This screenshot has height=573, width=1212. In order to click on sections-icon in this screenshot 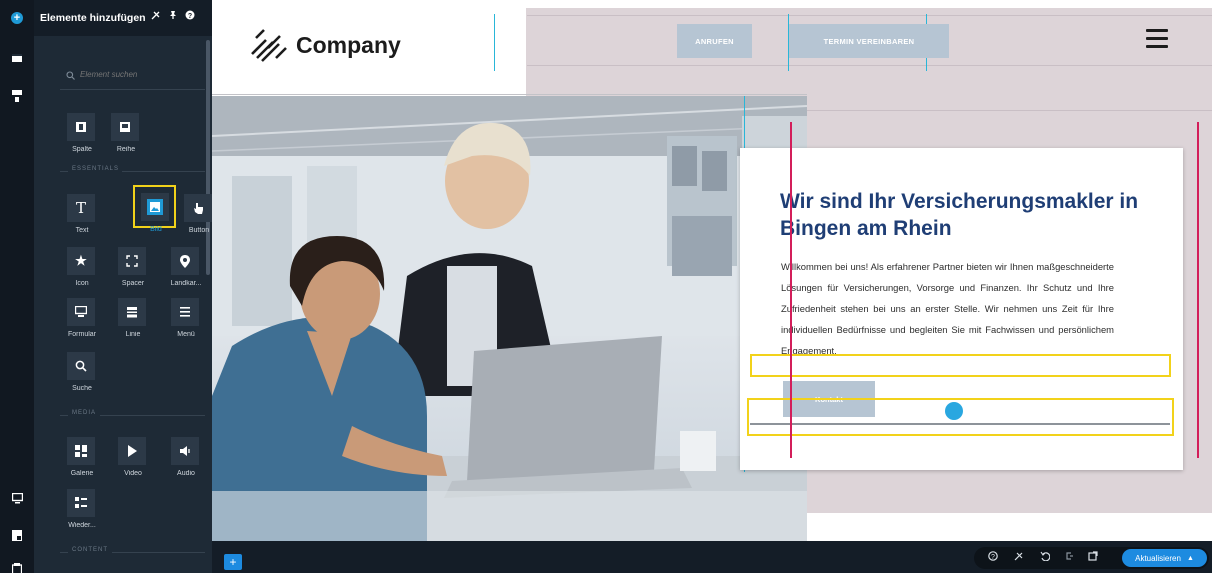, I will do `click(17, 96)`.